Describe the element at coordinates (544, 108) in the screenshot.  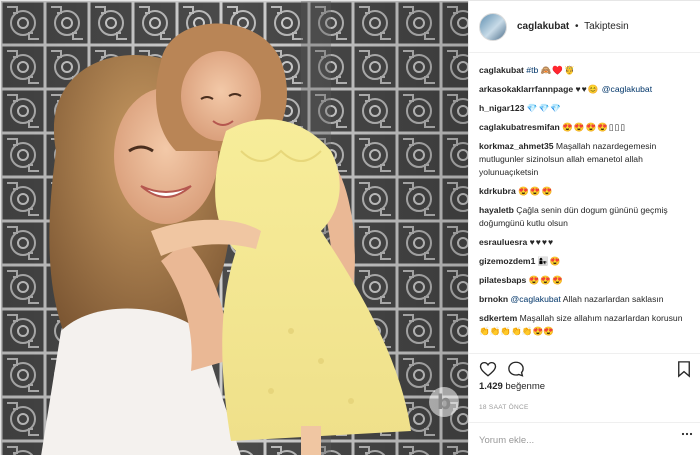
I see `comment-text: 💎💎💎` at that location.